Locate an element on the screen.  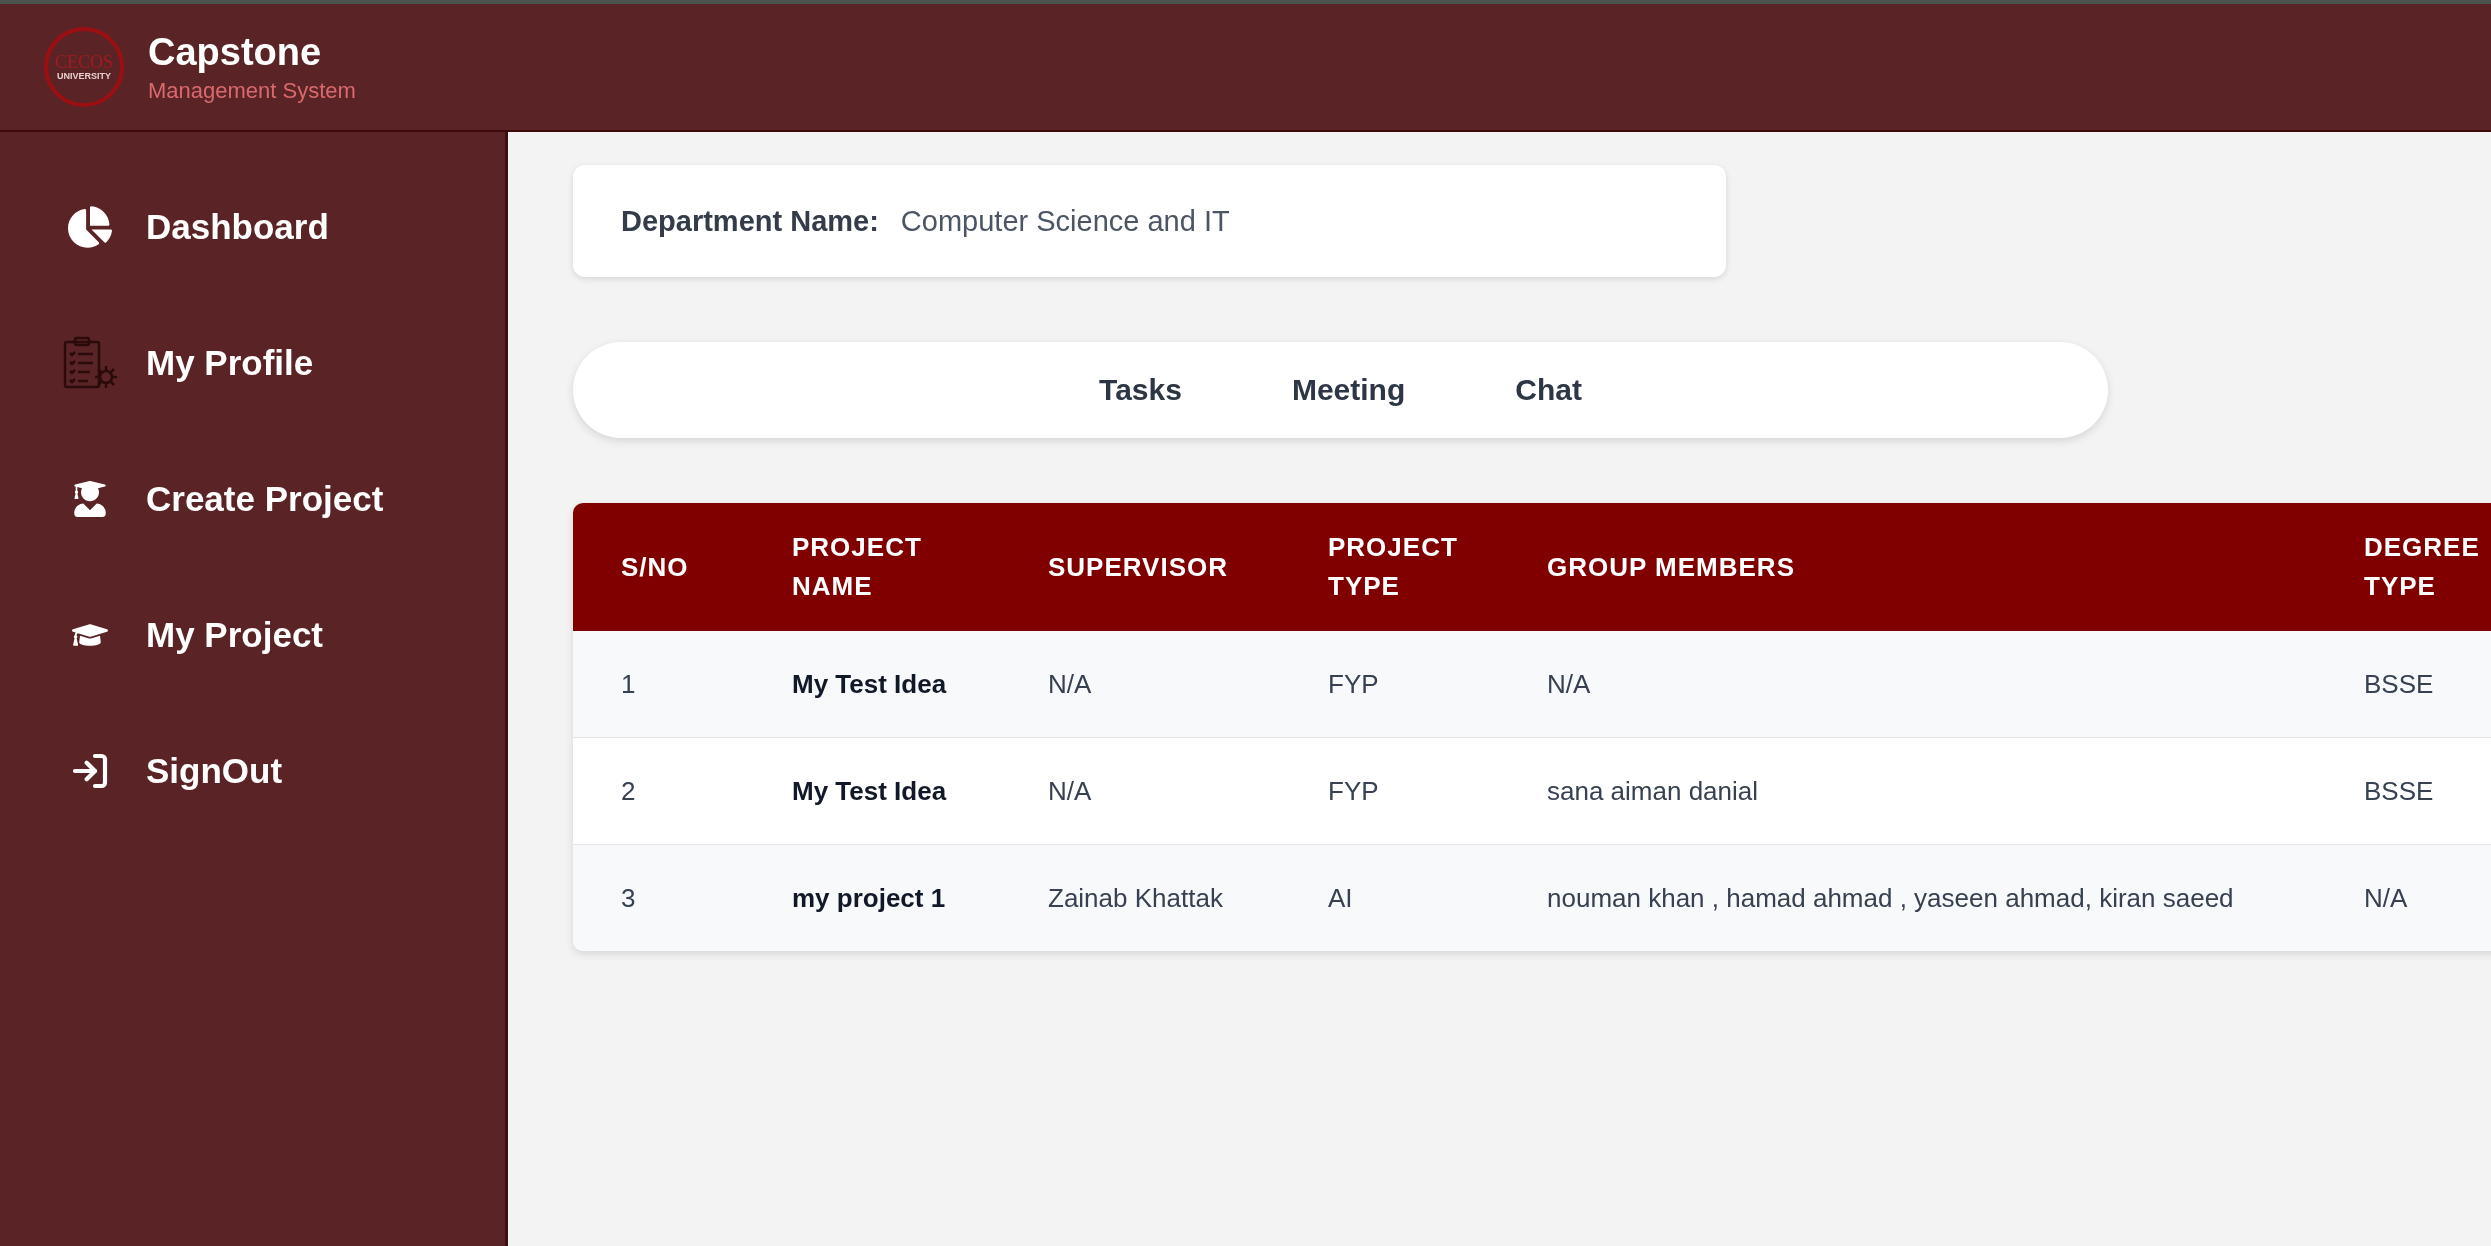
table-cell-text: AI is located at coordinates (1340, 898).